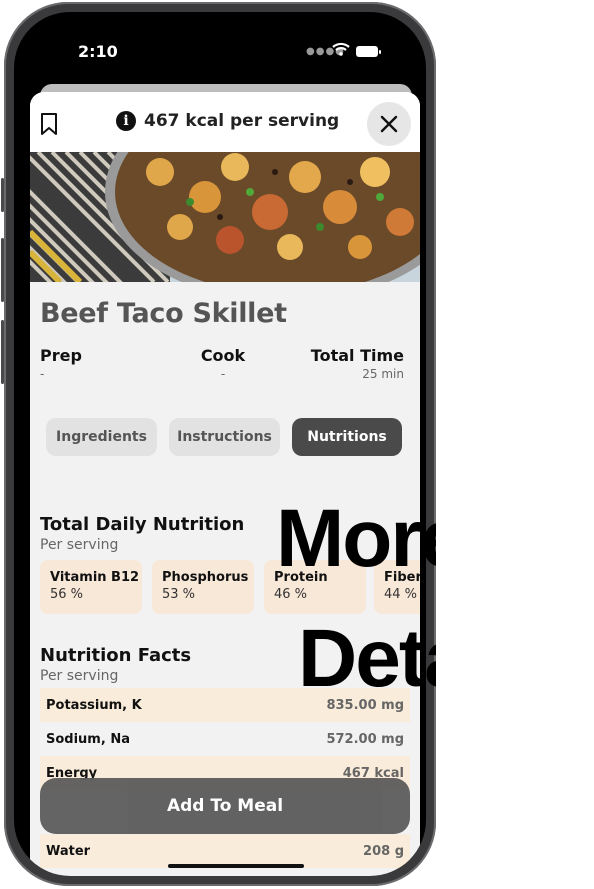  Describe the element at coordinates (242, 121) in the screenshot. I see `calorie-text: 467 kcal per serving` at that location.